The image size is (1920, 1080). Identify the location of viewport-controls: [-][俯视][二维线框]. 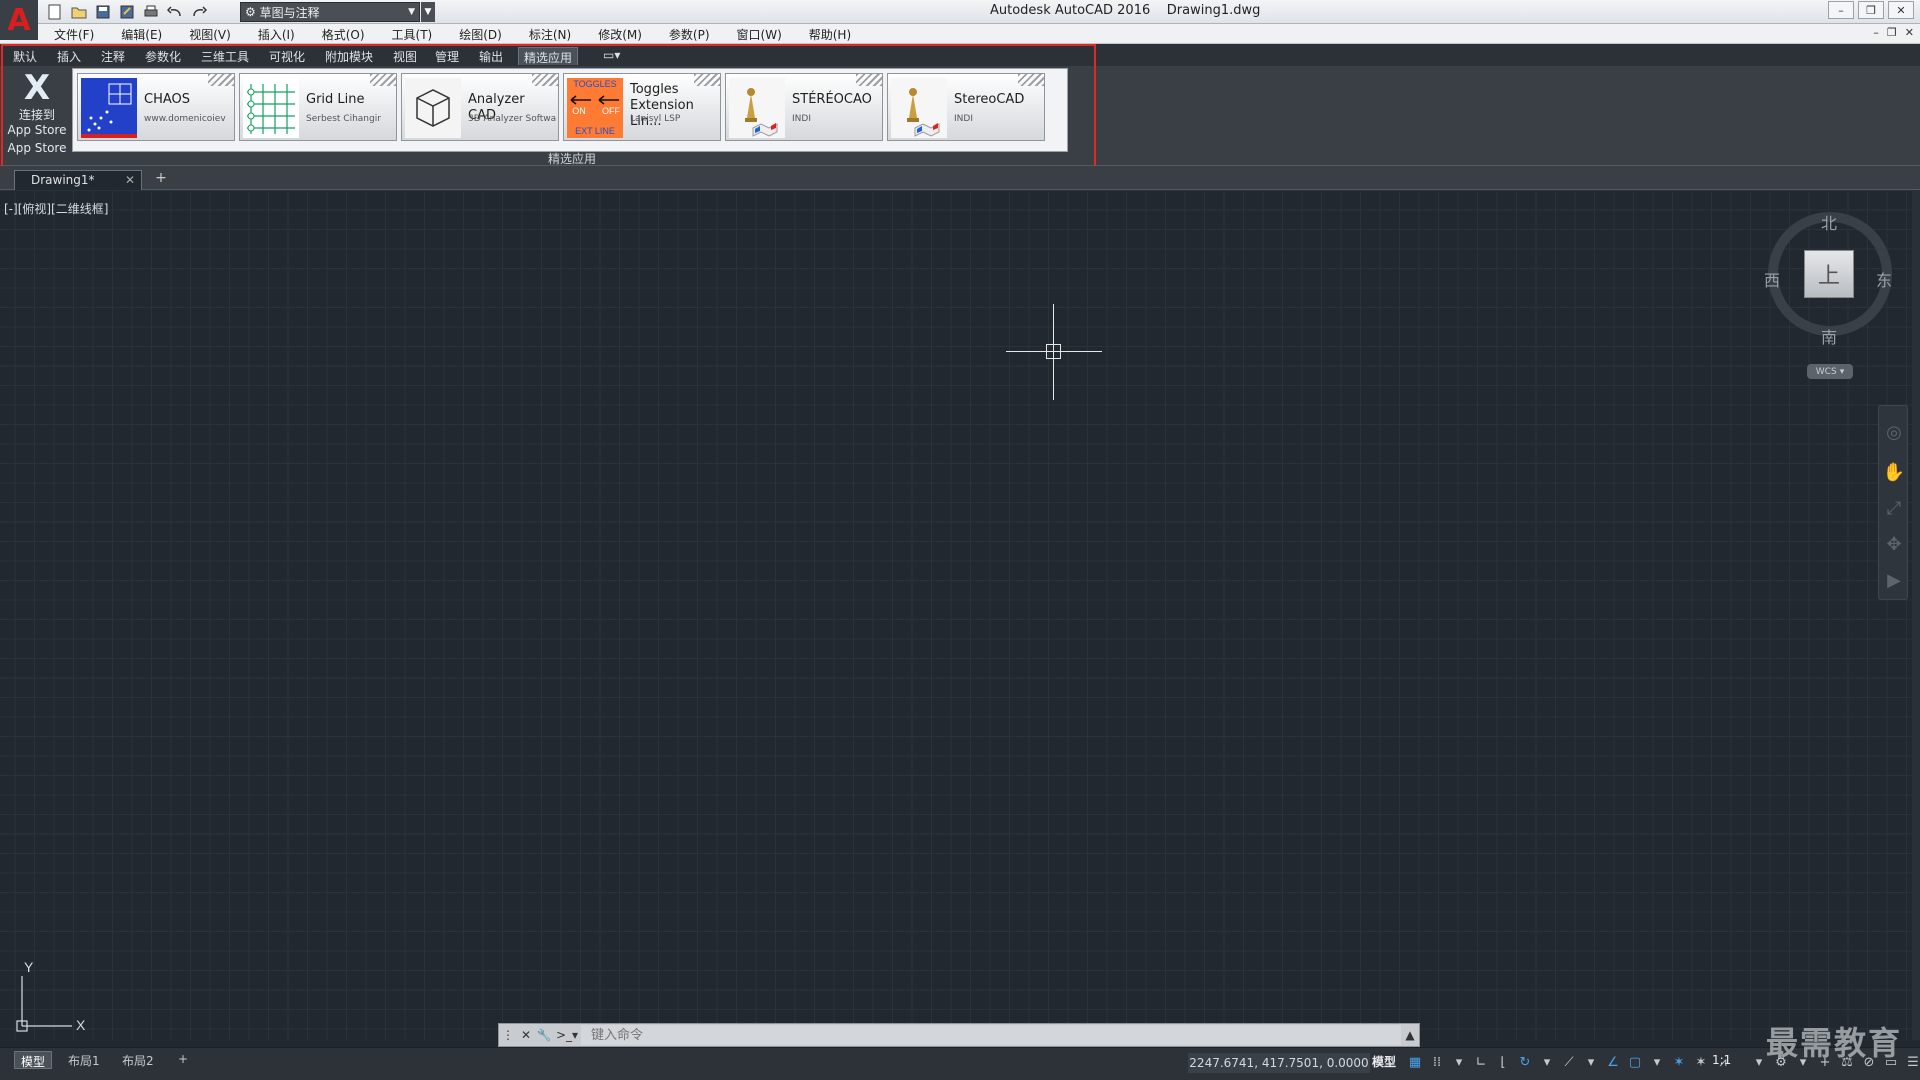
(56, 208).